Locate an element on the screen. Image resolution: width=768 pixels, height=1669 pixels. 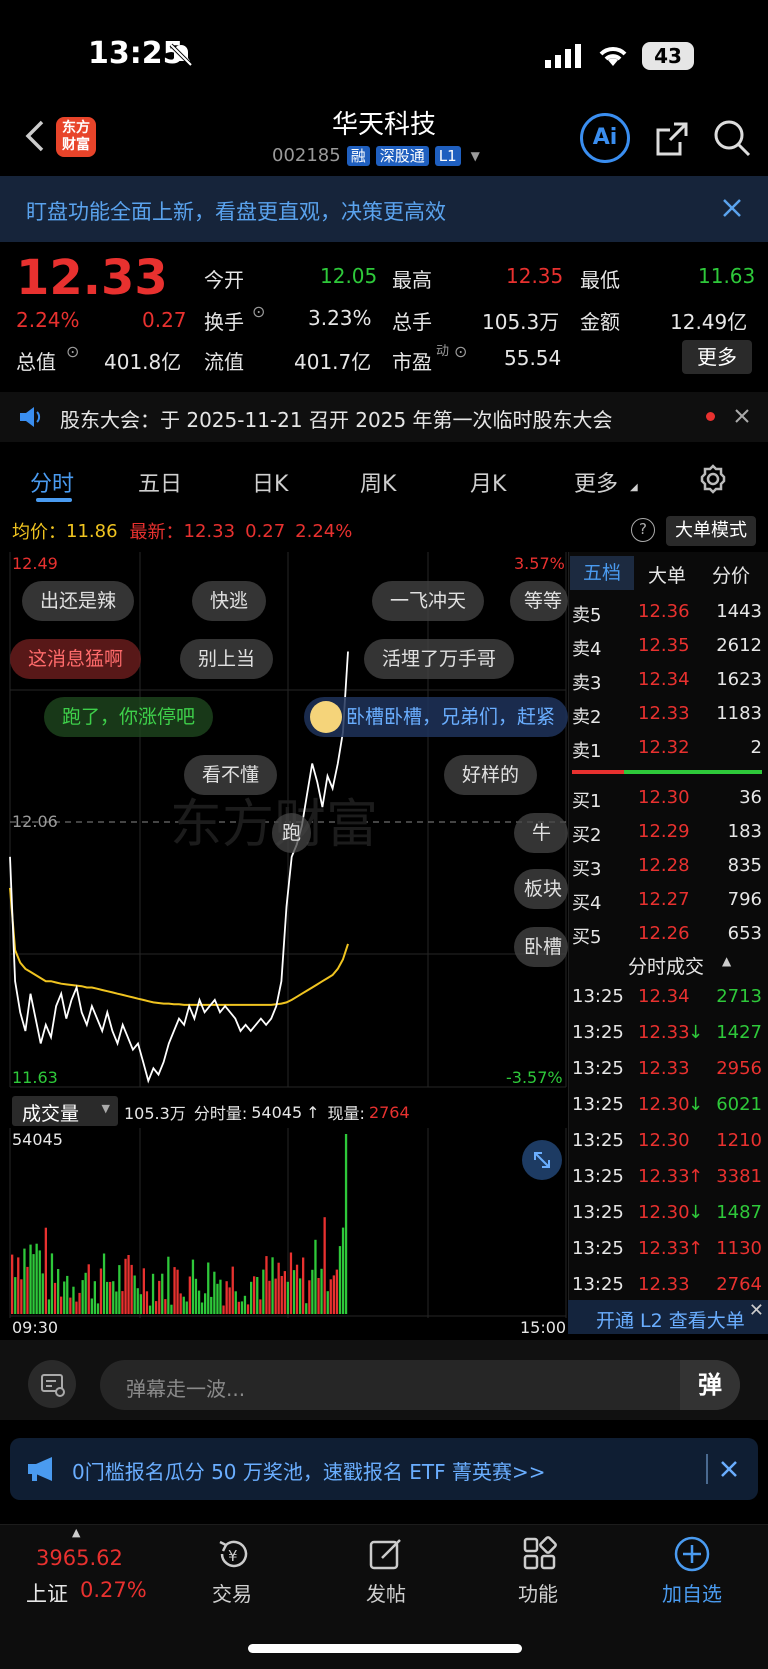
danmaku-bubble: 快逃 is located at coordinates (229, 601).